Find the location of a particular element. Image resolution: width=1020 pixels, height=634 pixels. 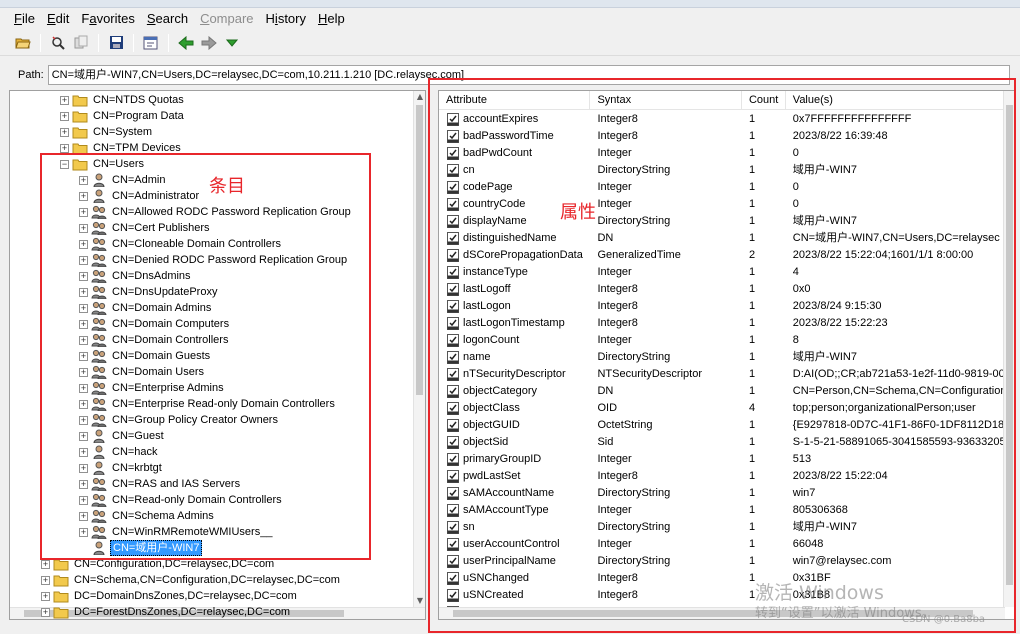

tree-item-label: CN=System is located at coordinates (122, 132).